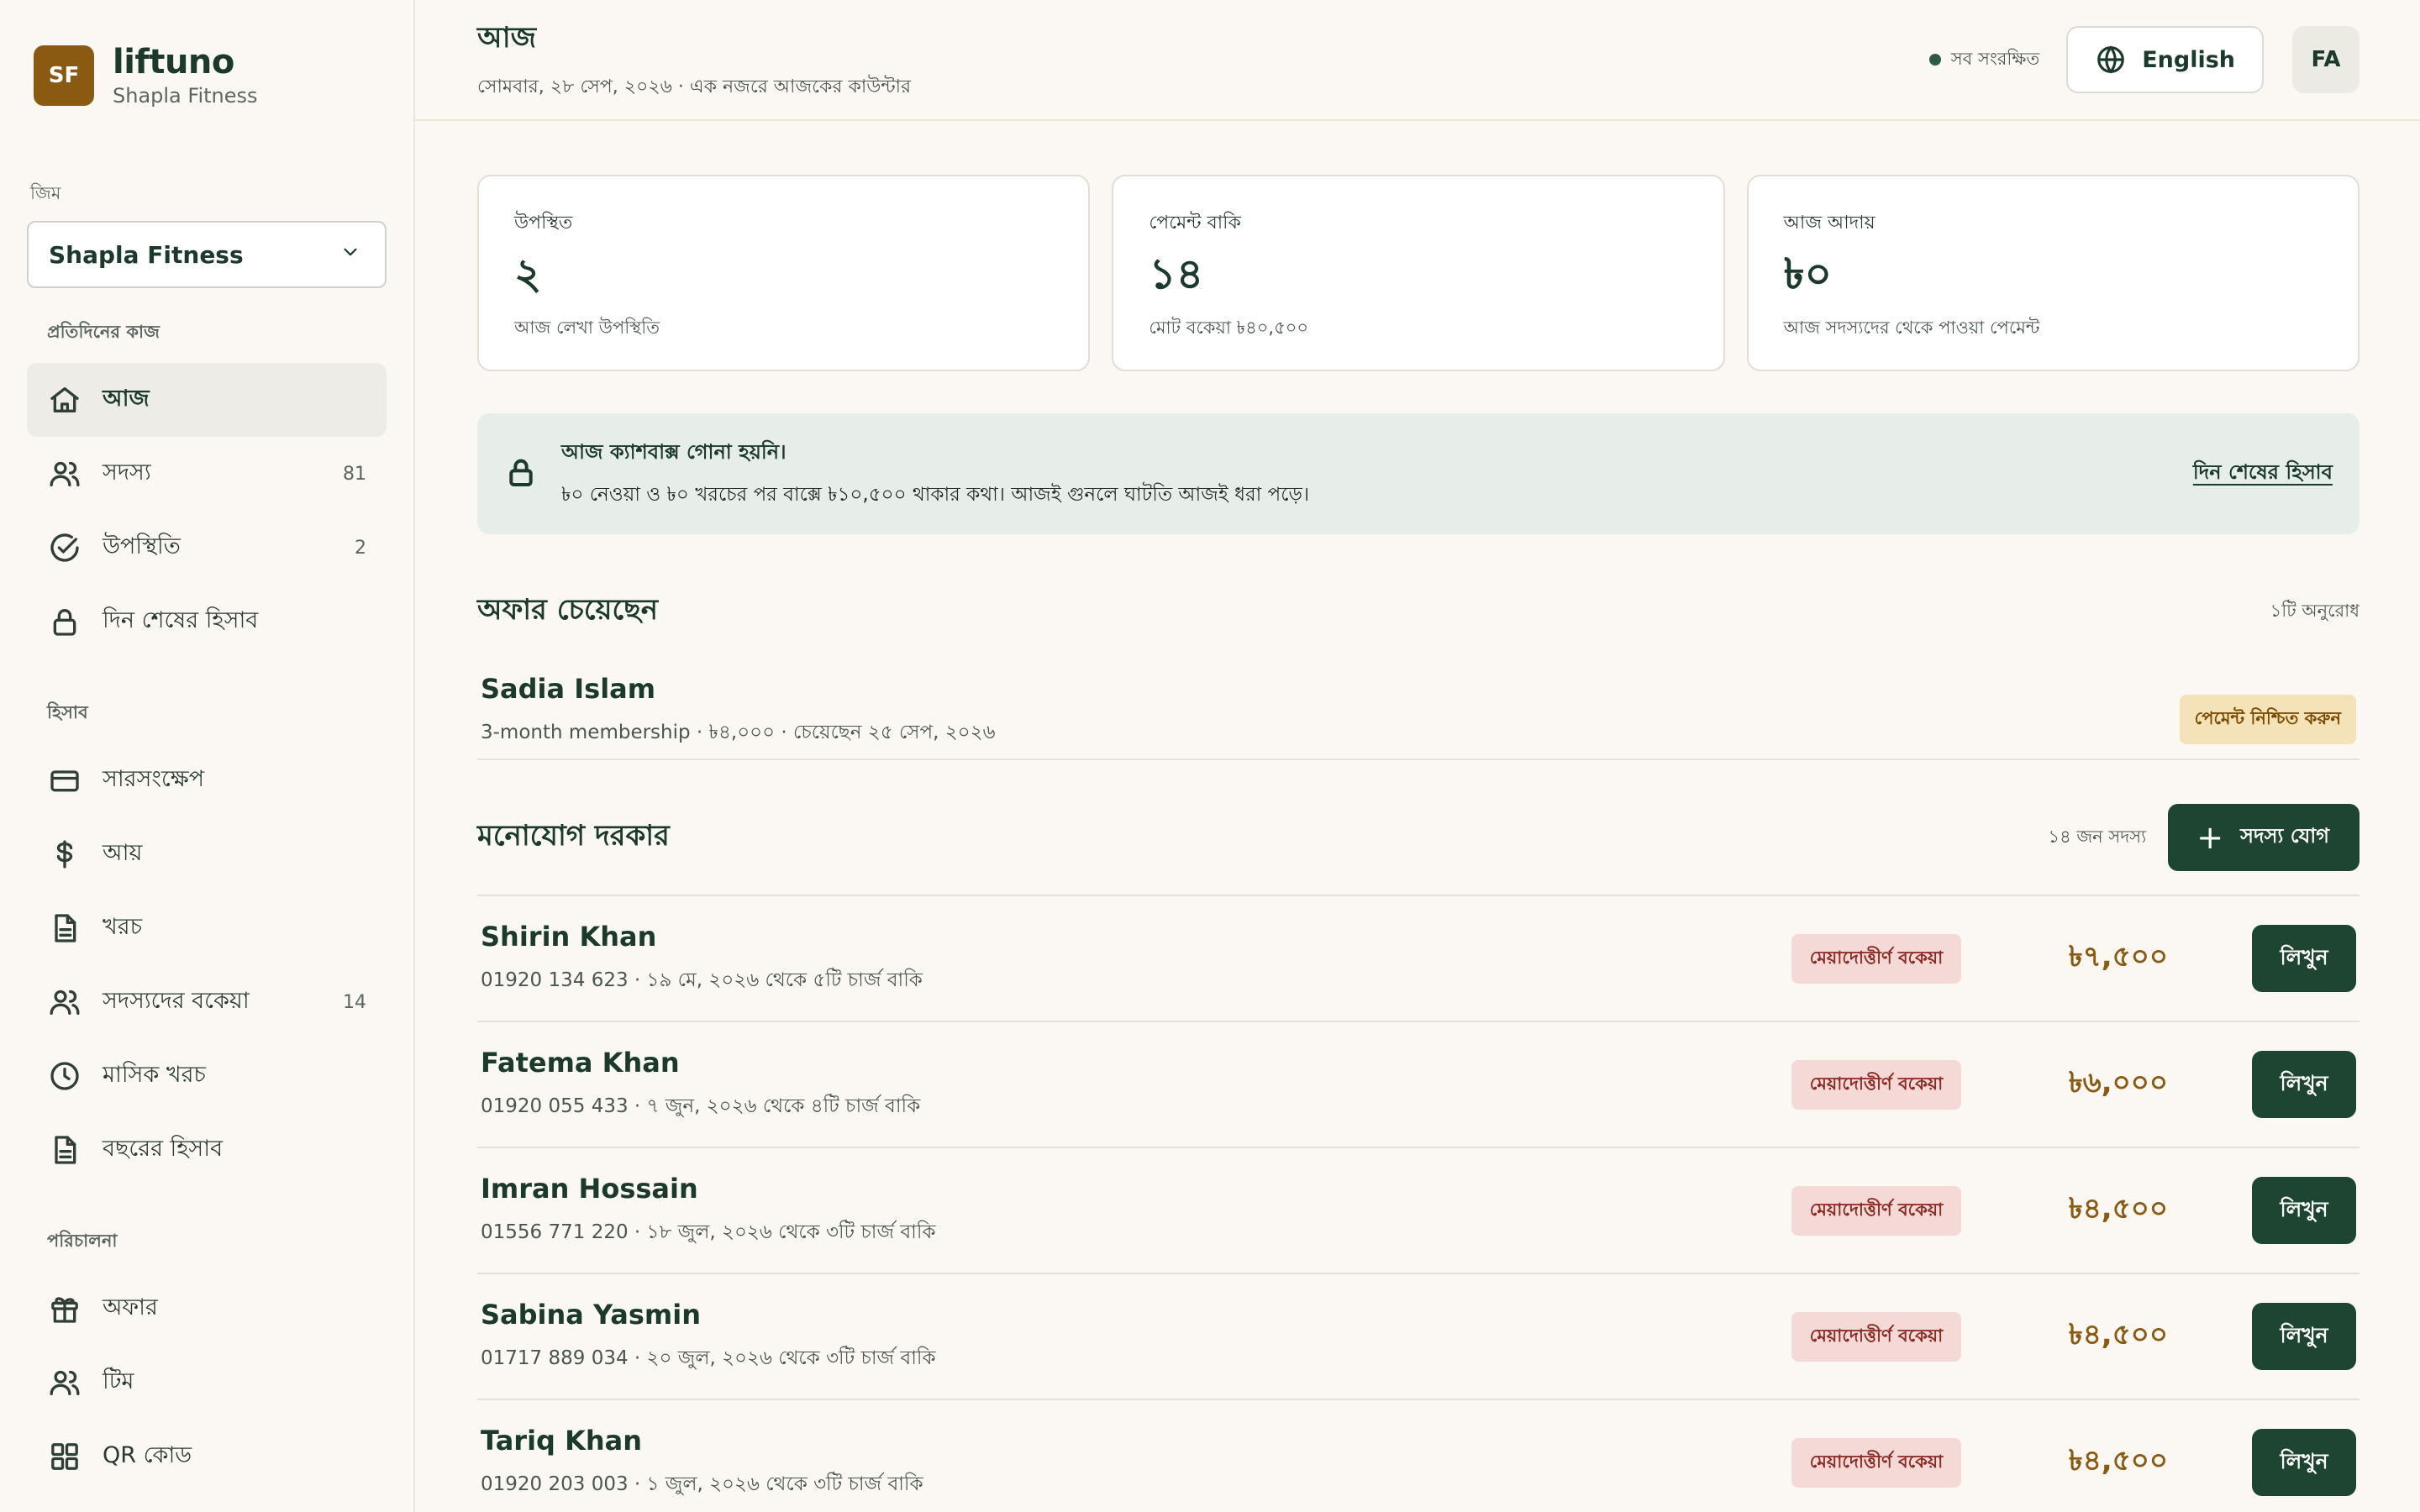 This screenshot has height=1512, width=2420. What do you see at coordinates (350, 255) in the screenshot?
I see `chevron-down-icon` at bounding box center [350, 255].